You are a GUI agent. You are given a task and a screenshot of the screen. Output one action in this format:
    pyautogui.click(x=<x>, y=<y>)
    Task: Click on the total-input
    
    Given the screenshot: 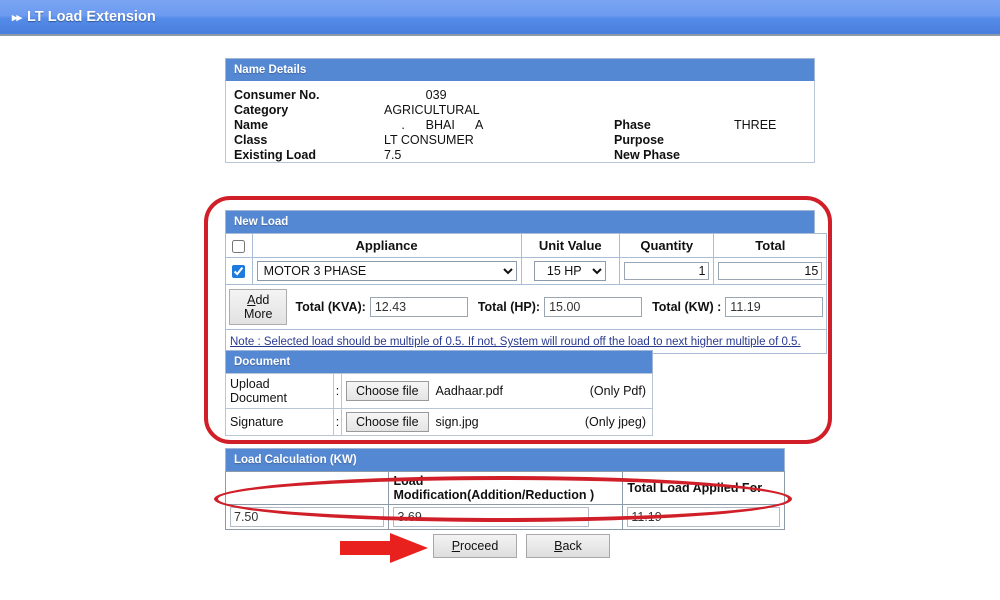 What is the action you would take?
    pyautogui.click(x=770, y=271)
    